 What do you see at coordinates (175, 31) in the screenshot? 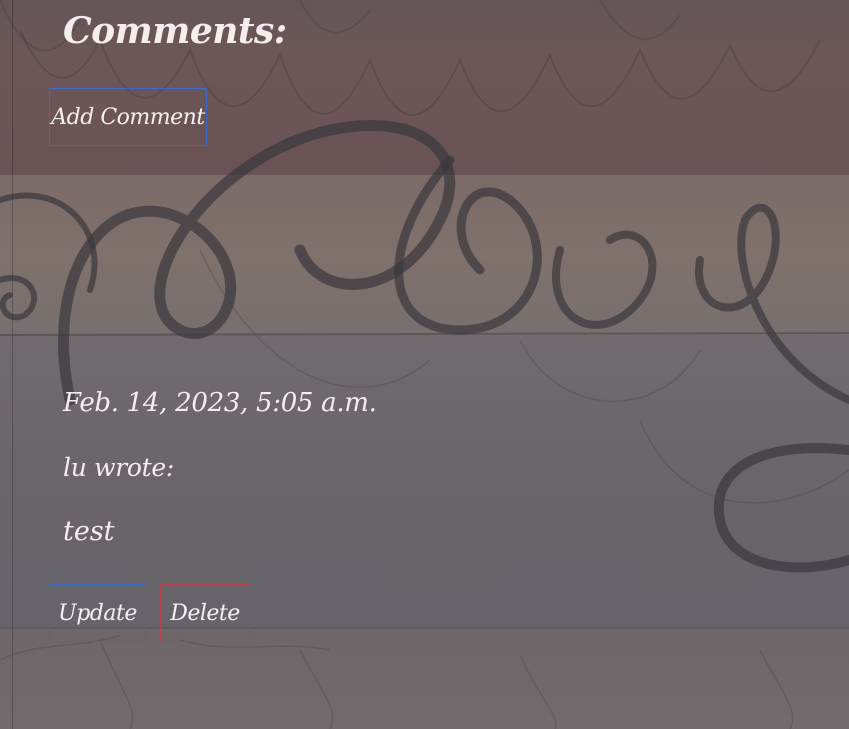
I see `comments-heading: Comments:` at bounding box center [175, 31].